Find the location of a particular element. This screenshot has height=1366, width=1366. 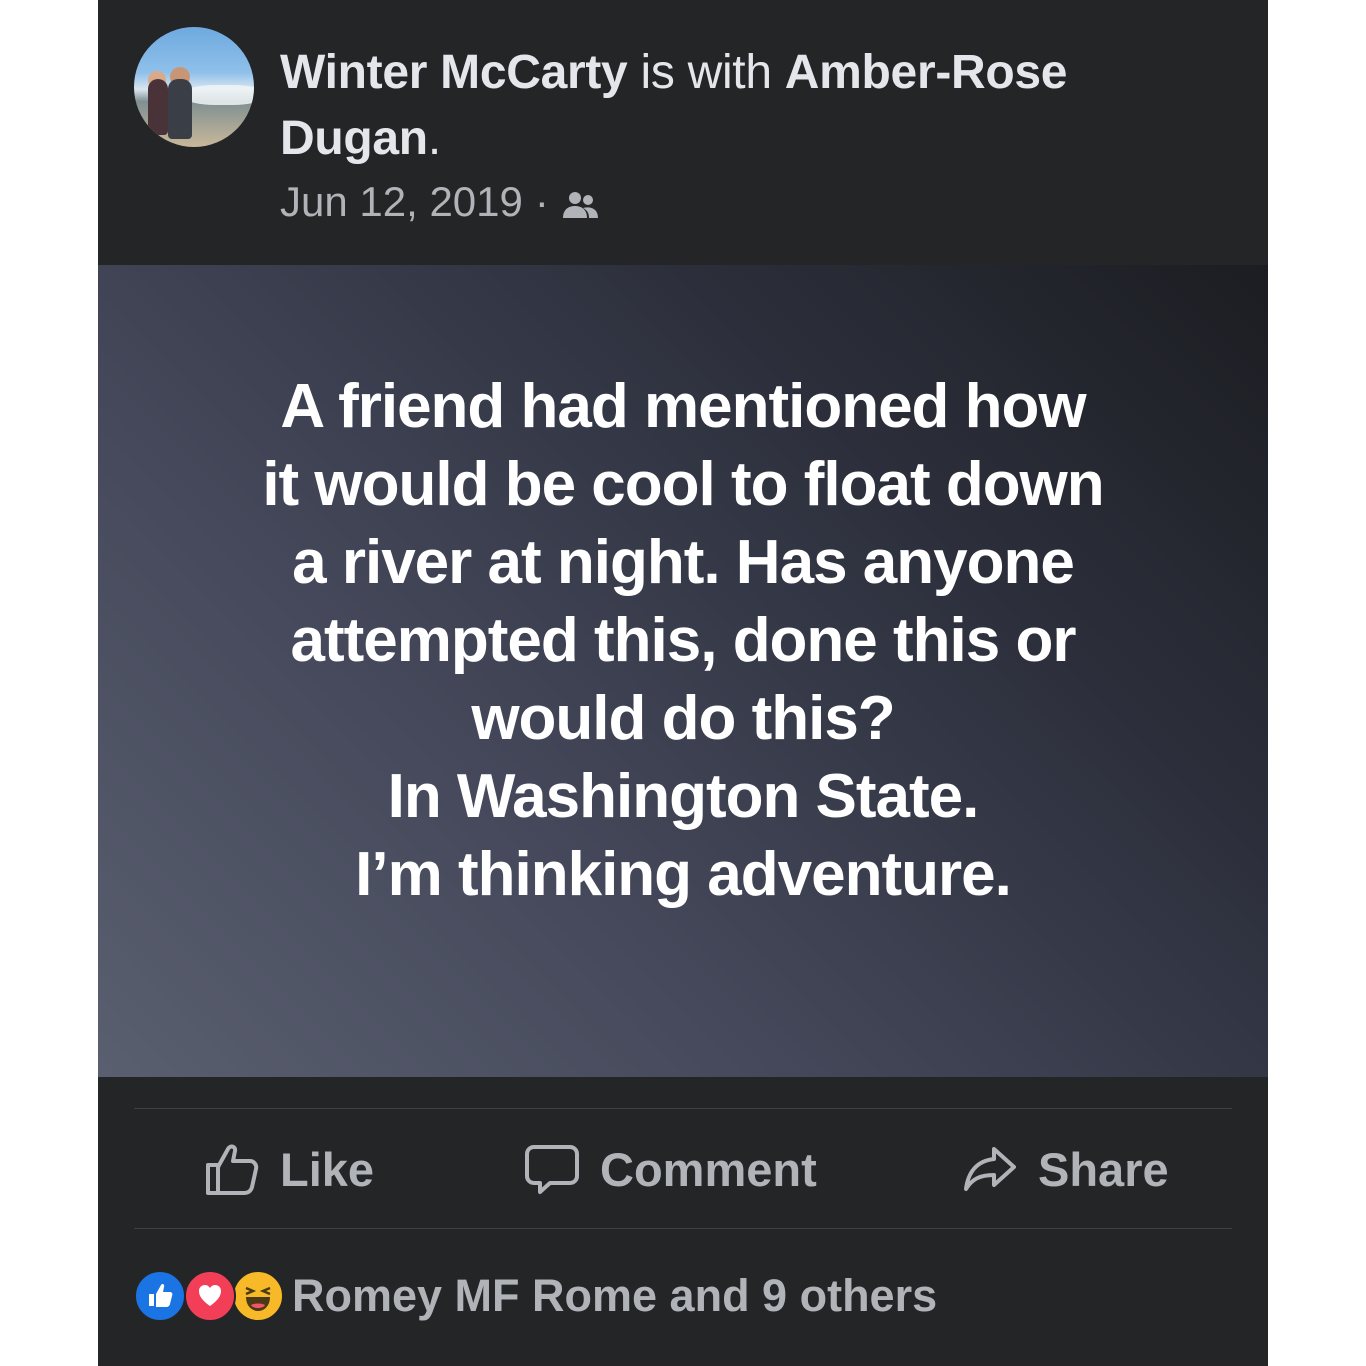

post-meta: Jun 12, 2019 · is located at coordinates (440, 202).